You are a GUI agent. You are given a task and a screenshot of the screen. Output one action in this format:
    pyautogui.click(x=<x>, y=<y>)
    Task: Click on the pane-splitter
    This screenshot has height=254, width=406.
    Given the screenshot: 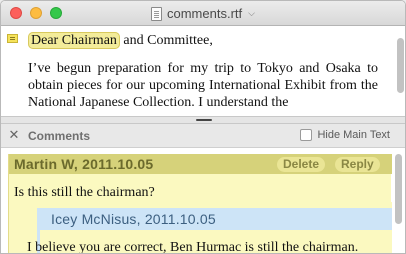 What is the action you would take?
    pyautogui.click(x=203, y=120)
    